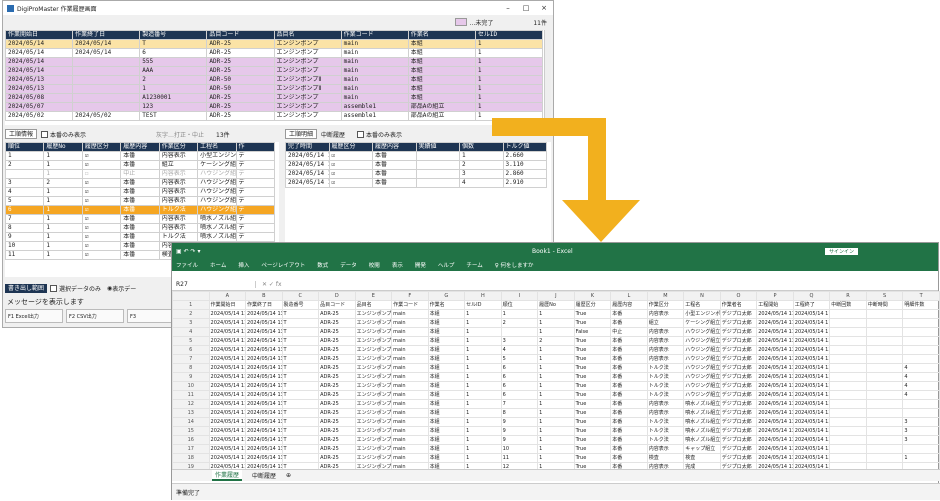  Describe the element at coordinates (397, 265) in the screenshot. I see `ribbon-tab: 表示` at that location.